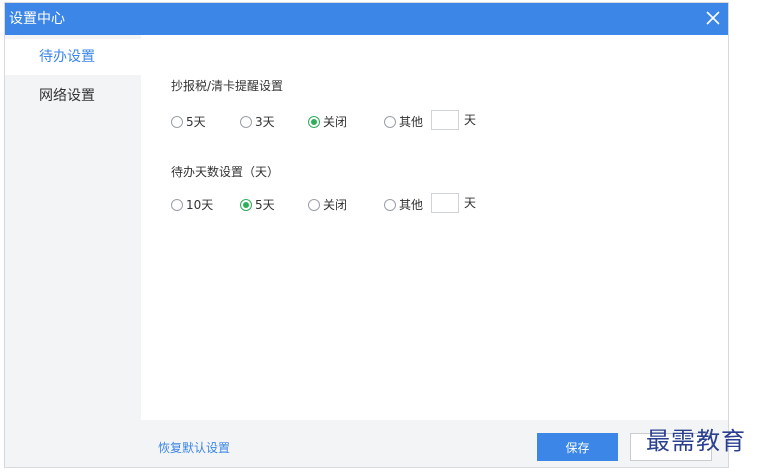 The image size is (768, 473). What do you see at coordinates (470, 120) in the screenshot?
I see `tax-unit-label: 天` at bounding box center [470, 120].